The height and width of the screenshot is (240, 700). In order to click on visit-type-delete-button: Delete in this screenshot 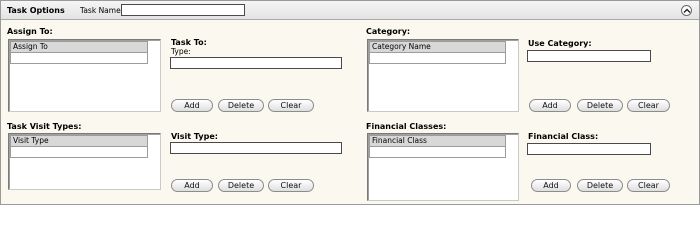, I will do `click(241, 185)`.